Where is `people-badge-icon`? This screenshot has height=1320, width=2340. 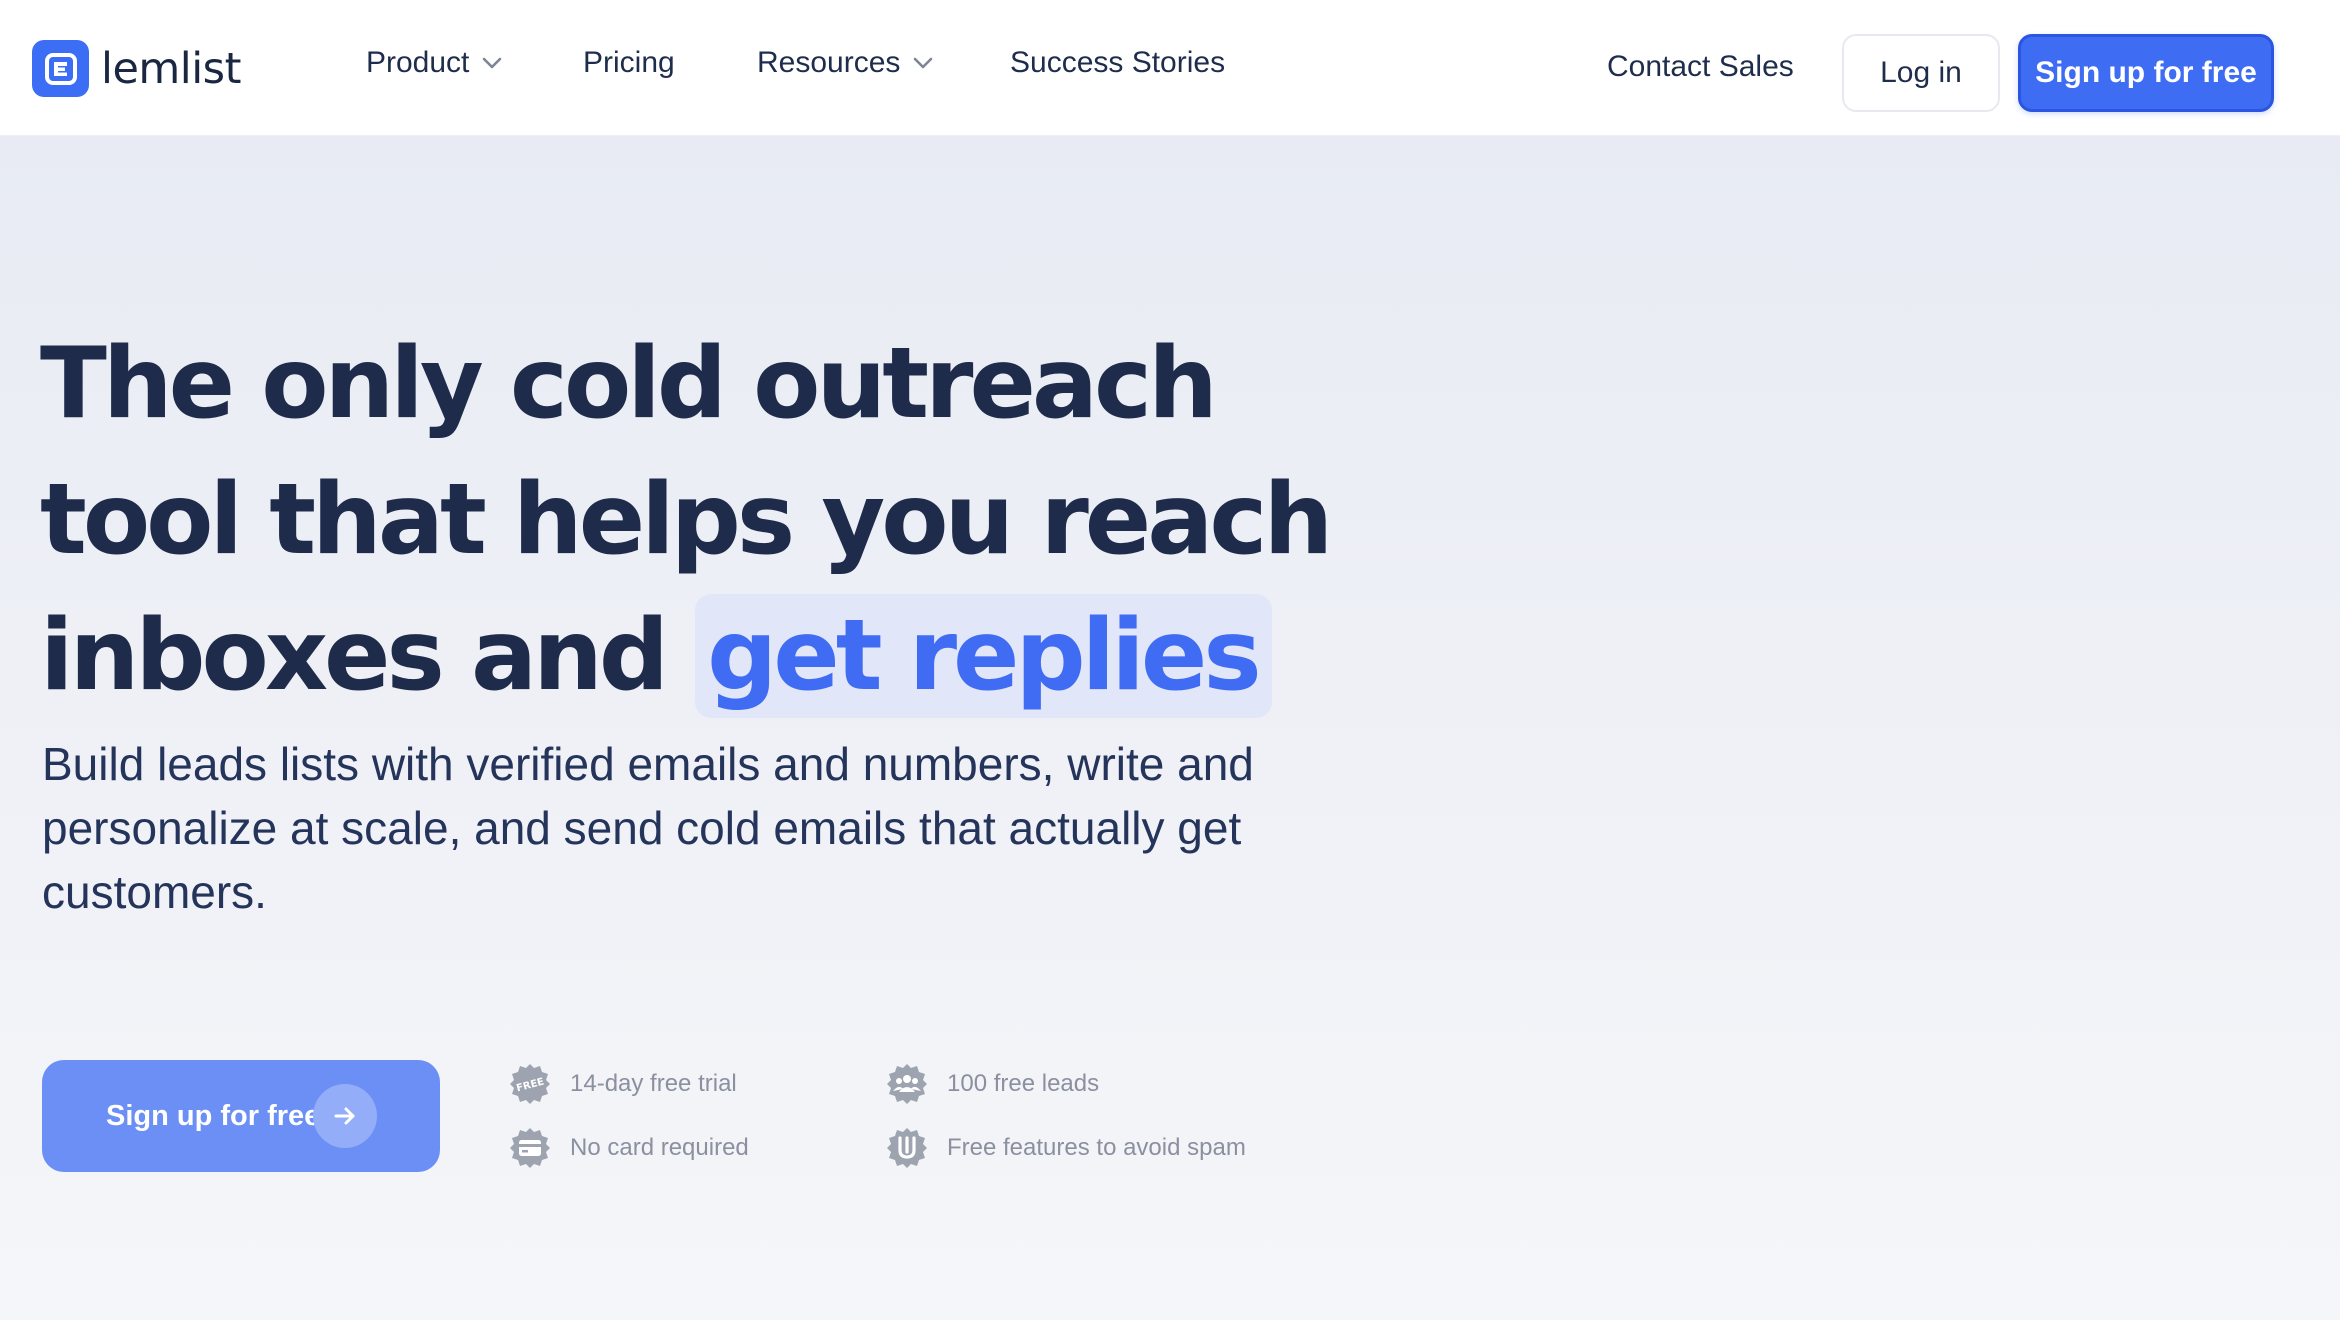
people-badge-icon is located at coordinates (907, 1084).